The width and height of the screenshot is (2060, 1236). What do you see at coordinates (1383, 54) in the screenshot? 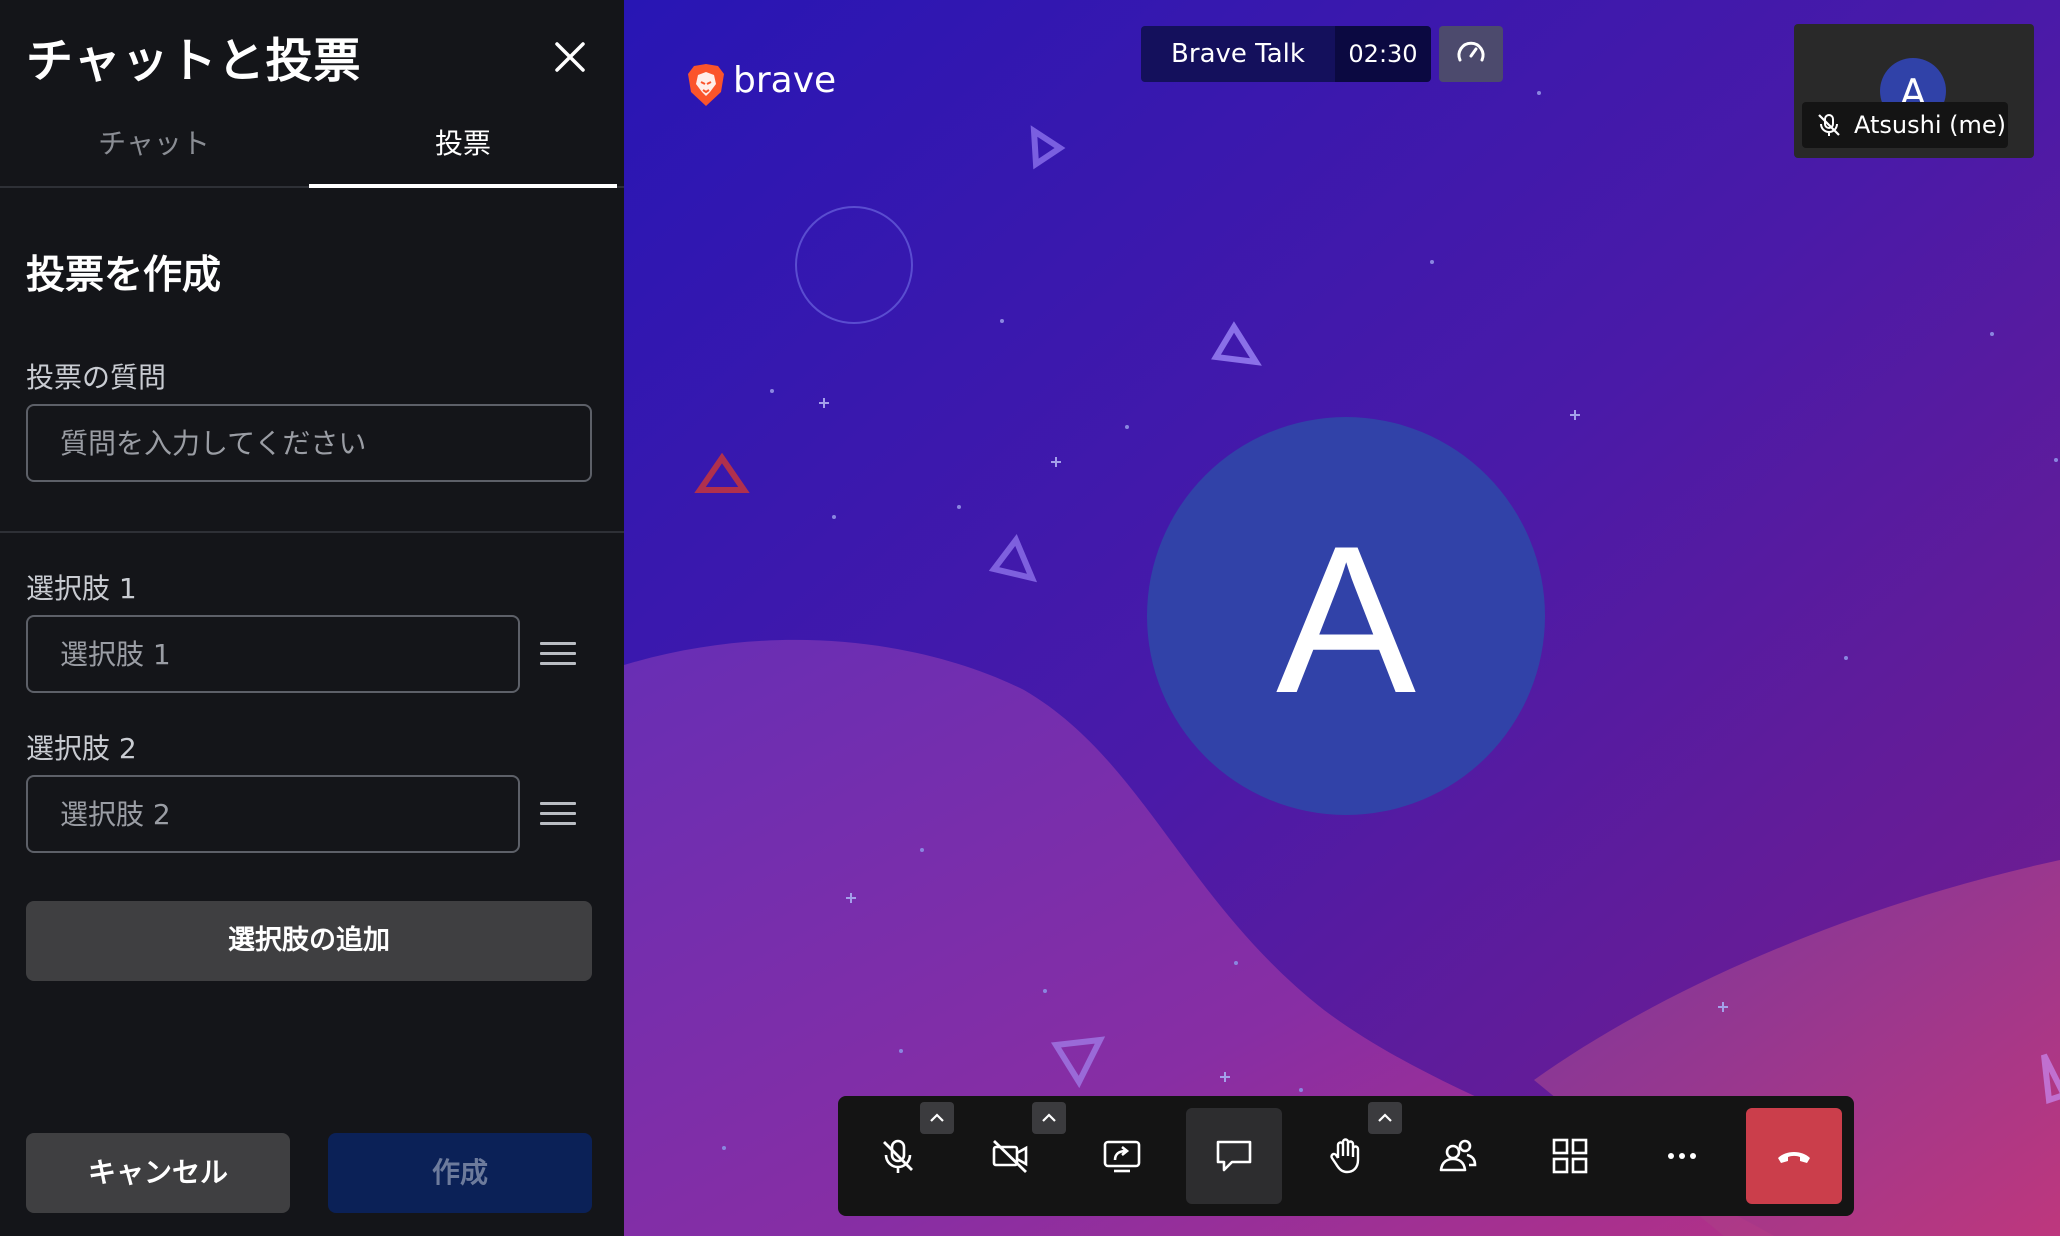
I see `meeting-timer: 02:30` at bounding box center [1383, 54].